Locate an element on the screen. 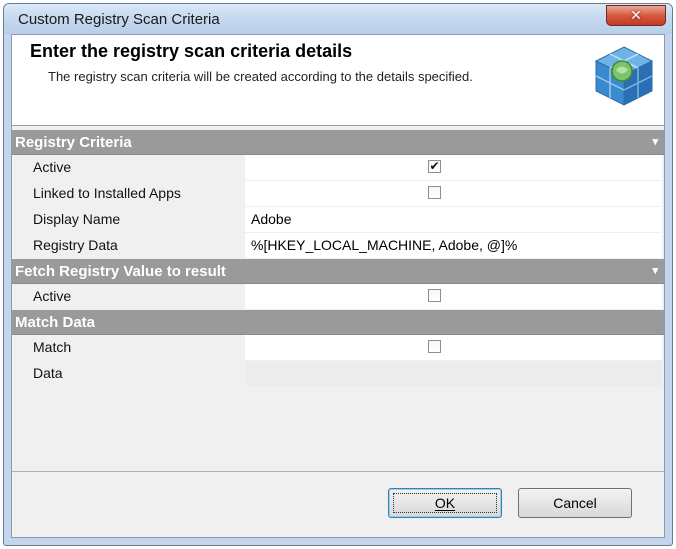 This screenshot has height=549, width=676. data-field is located at coordinates (453, 373).